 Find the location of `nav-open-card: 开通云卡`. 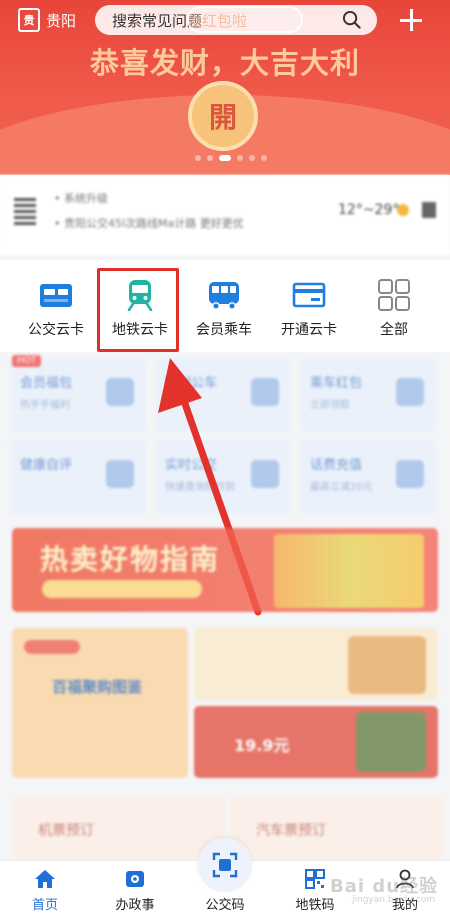

nav-open-card: 开通云卡 is located at coordinates (309, 306).